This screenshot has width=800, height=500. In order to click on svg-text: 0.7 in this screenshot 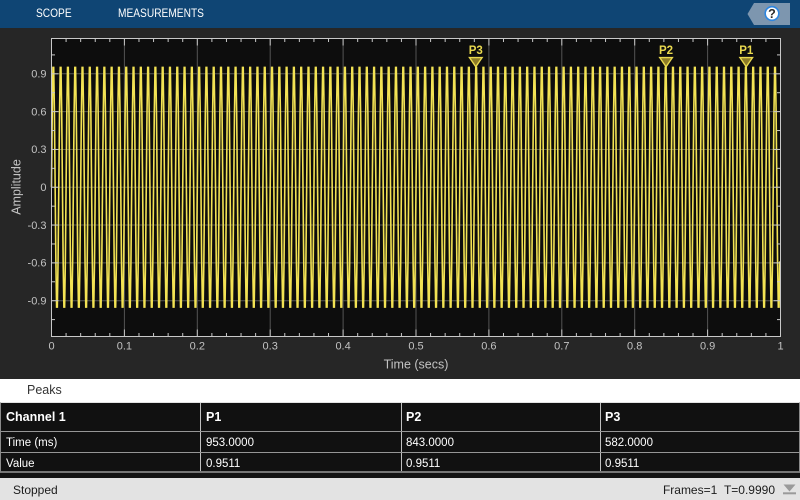, I will do `click(561, 347)`.